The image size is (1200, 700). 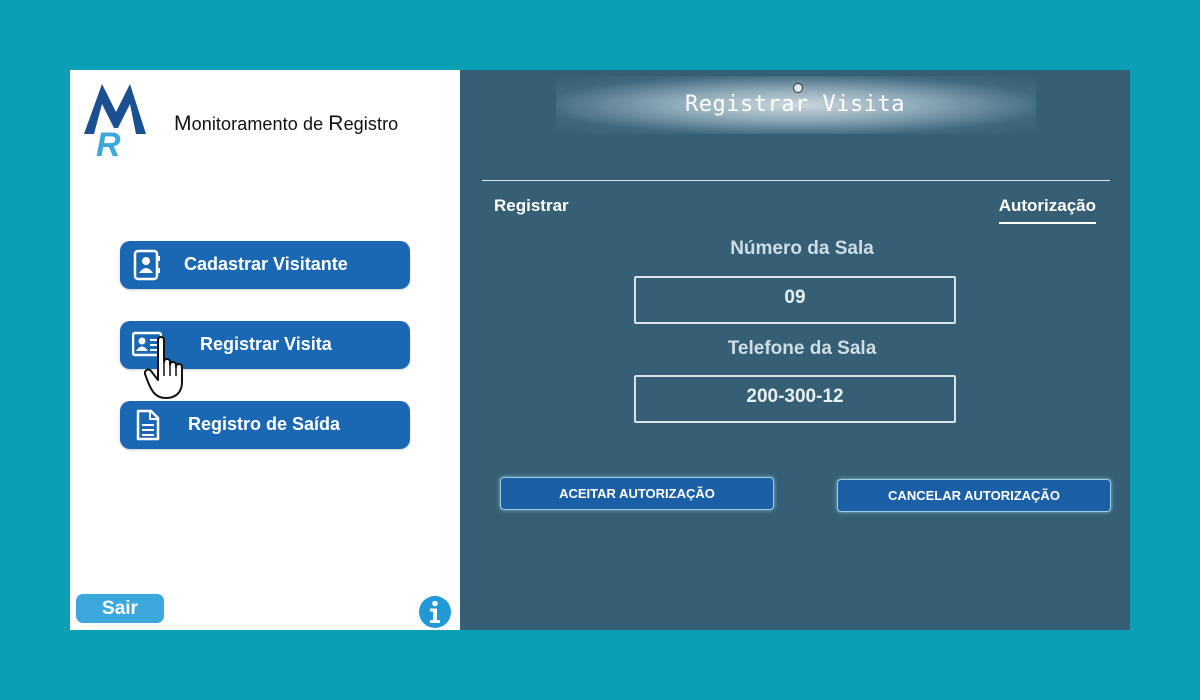 I want to click on id-card-icon, so click(x=147, y=344).